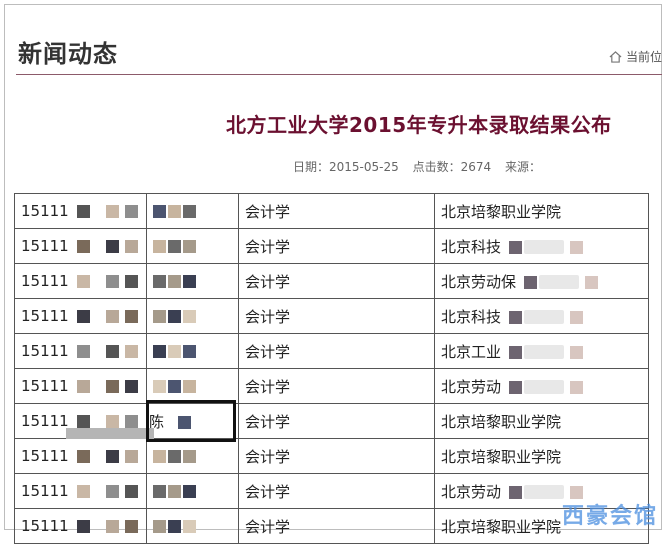 The image size is (668, 544). What do you see at coordinates (644, 56) in the screenshot?
I see `breadcrumb-label: 当前位` at bounding box center [644, 56].